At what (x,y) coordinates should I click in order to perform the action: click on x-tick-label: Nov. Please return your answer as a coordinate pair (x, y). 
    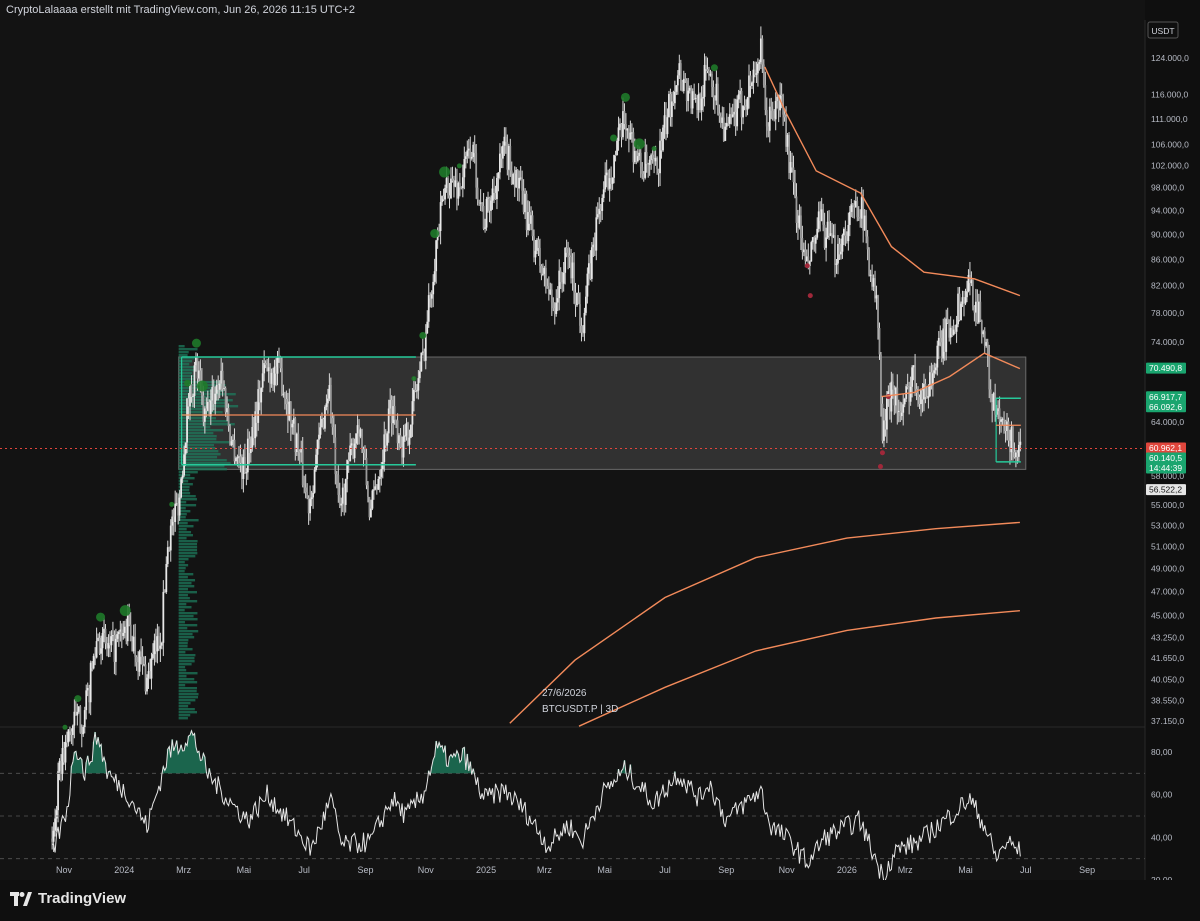
    Looking at the image, I should click on (787, 870).